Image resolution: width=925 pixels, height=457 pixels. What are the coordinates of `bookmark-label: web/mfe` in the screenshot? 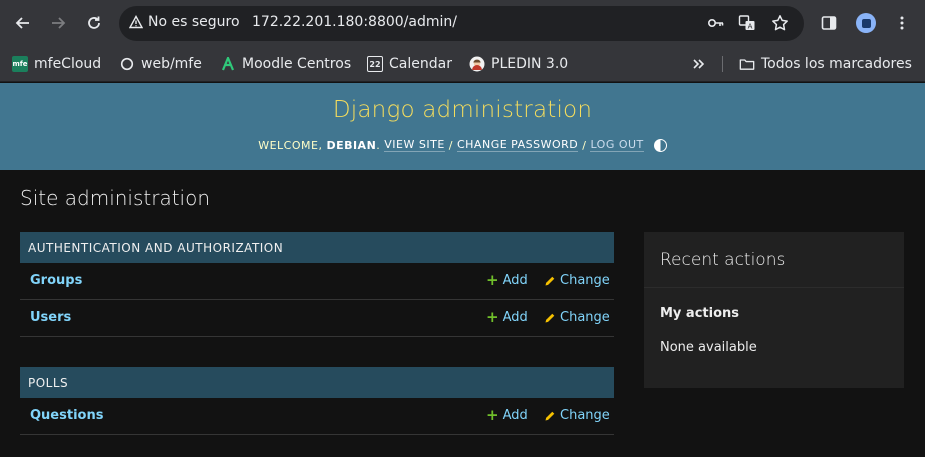 It's located at (171, 64).